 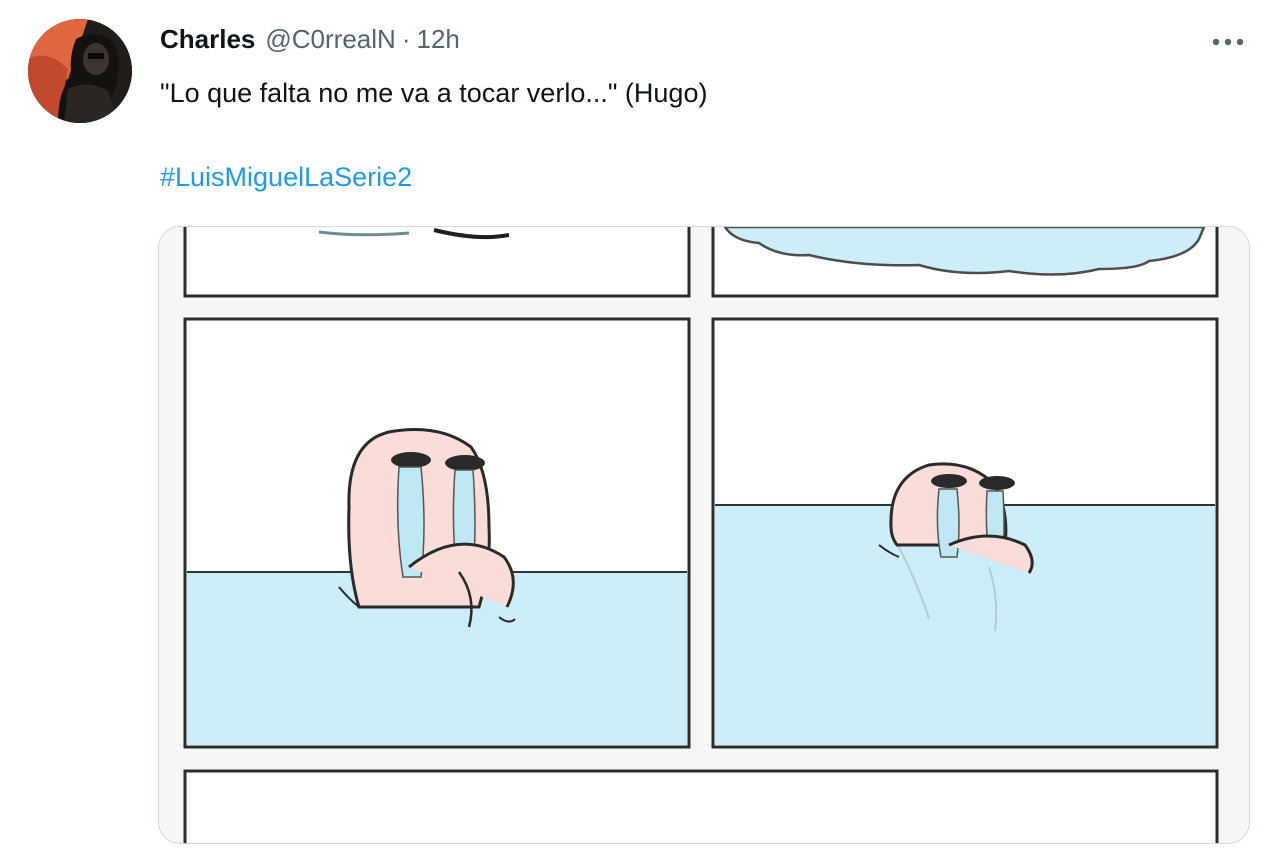 What do you see at coordinates (437, 262) in the screenshot?
I see `comic-panel-top-left` at bounding box center [437, 262].